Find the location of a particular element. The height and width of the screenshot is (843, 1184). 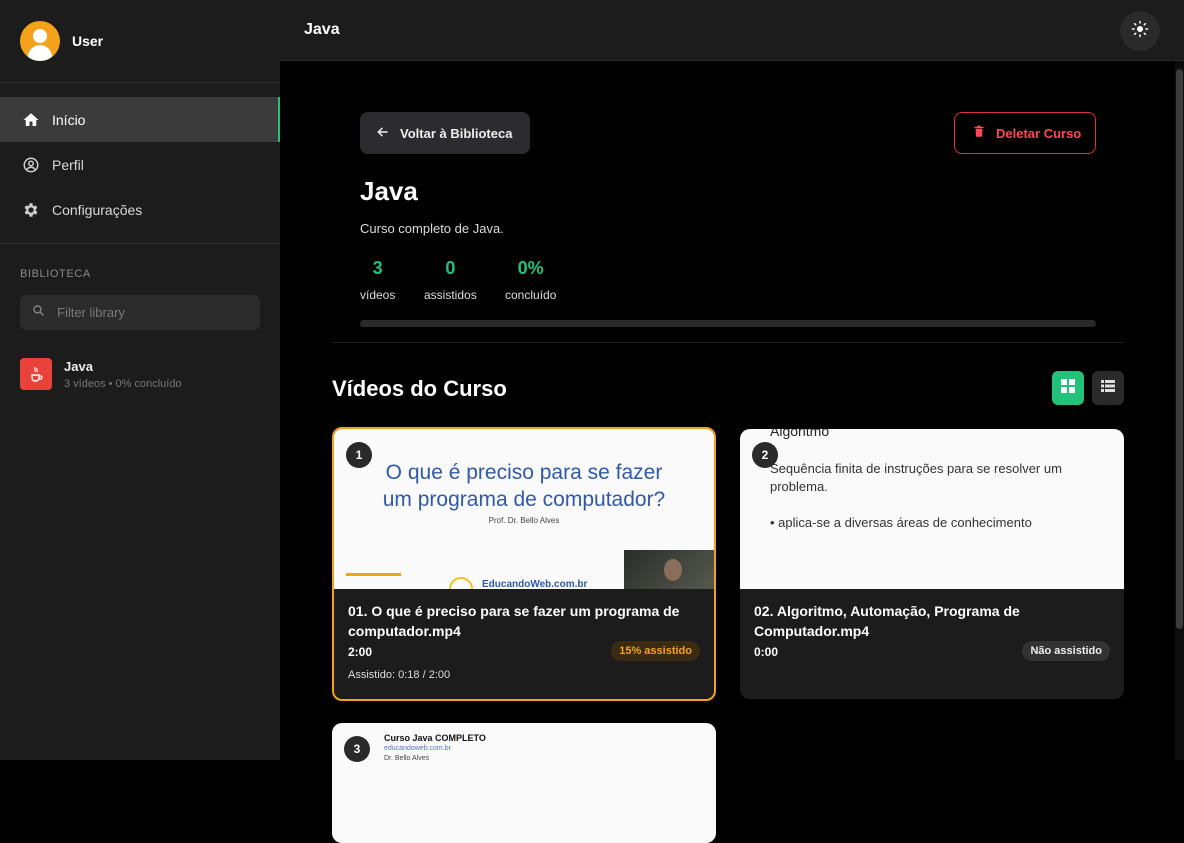

delete-button-label: Deletar Curso is located at coordinates (1039, 133).